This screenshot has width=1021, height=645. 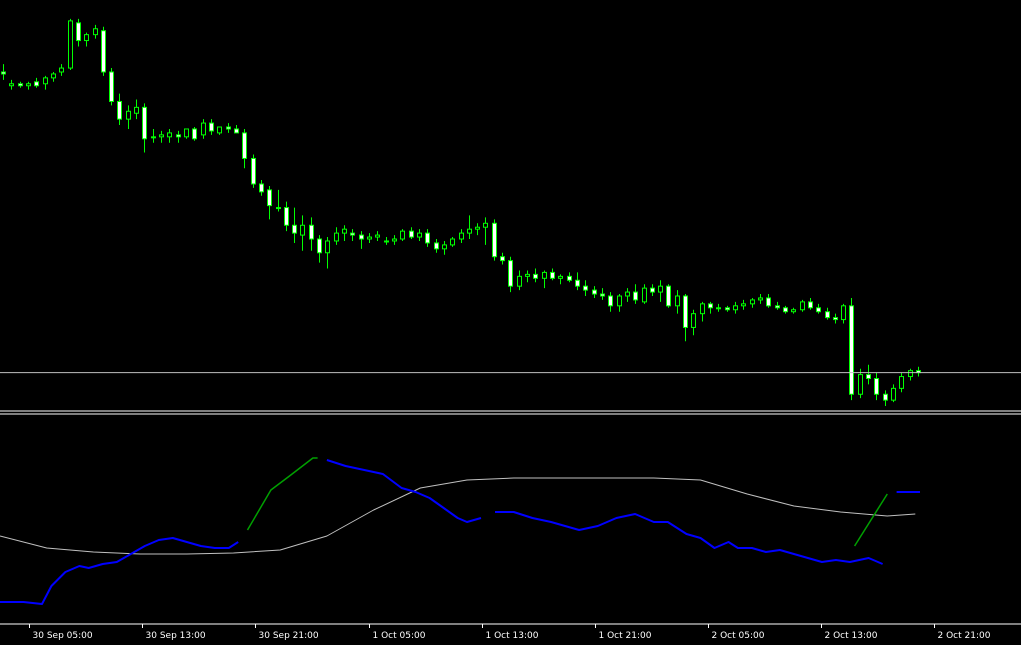 I want to click on time-tick-label: 1 Oct 21:00, so click(x=625, y=636).